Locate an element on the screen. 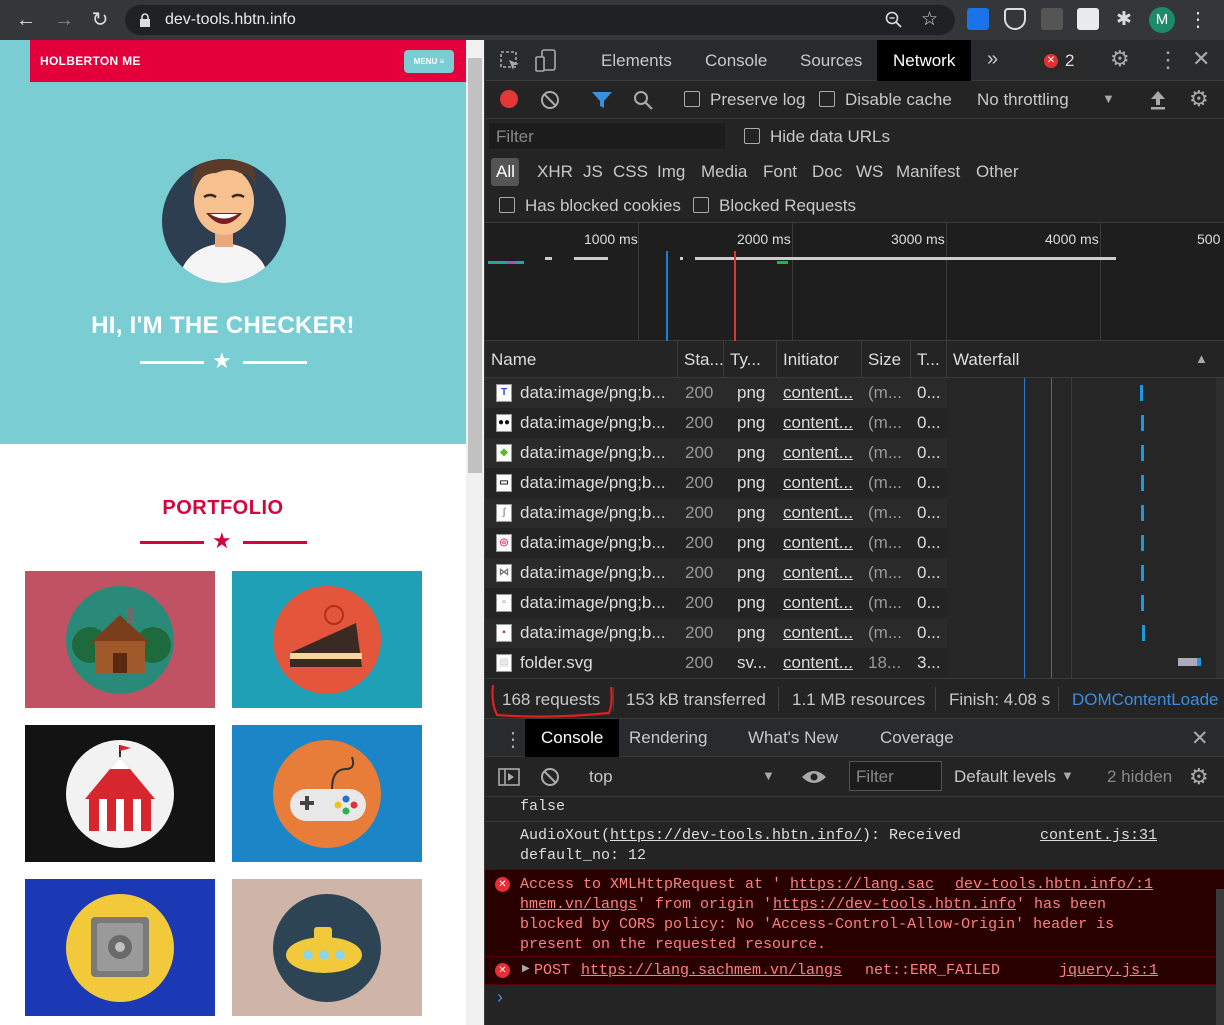 The width and height of the screenshot is (1224, 1025). page-scrollbar-thumb is located at coordinates (475, 265).